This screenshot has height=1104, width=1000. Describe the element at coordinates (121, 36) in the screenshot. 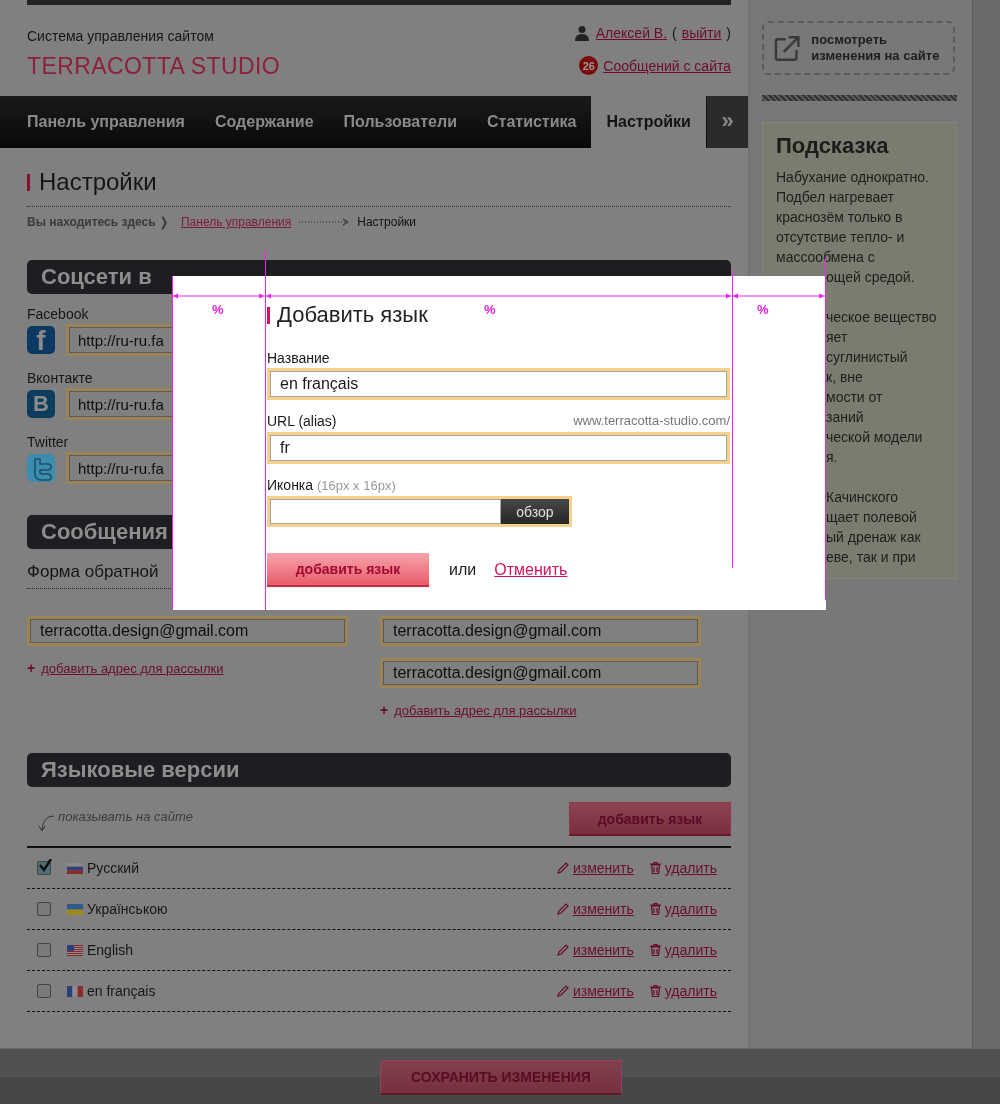

I see `system-title: Система управления сайтом` at that location.